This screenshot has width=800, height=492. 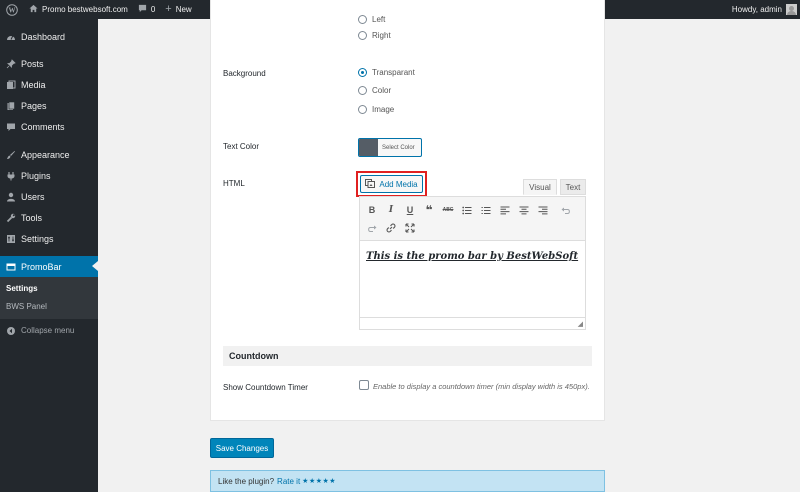 I want to click on promobar-icon, so click(x=10, y=267).